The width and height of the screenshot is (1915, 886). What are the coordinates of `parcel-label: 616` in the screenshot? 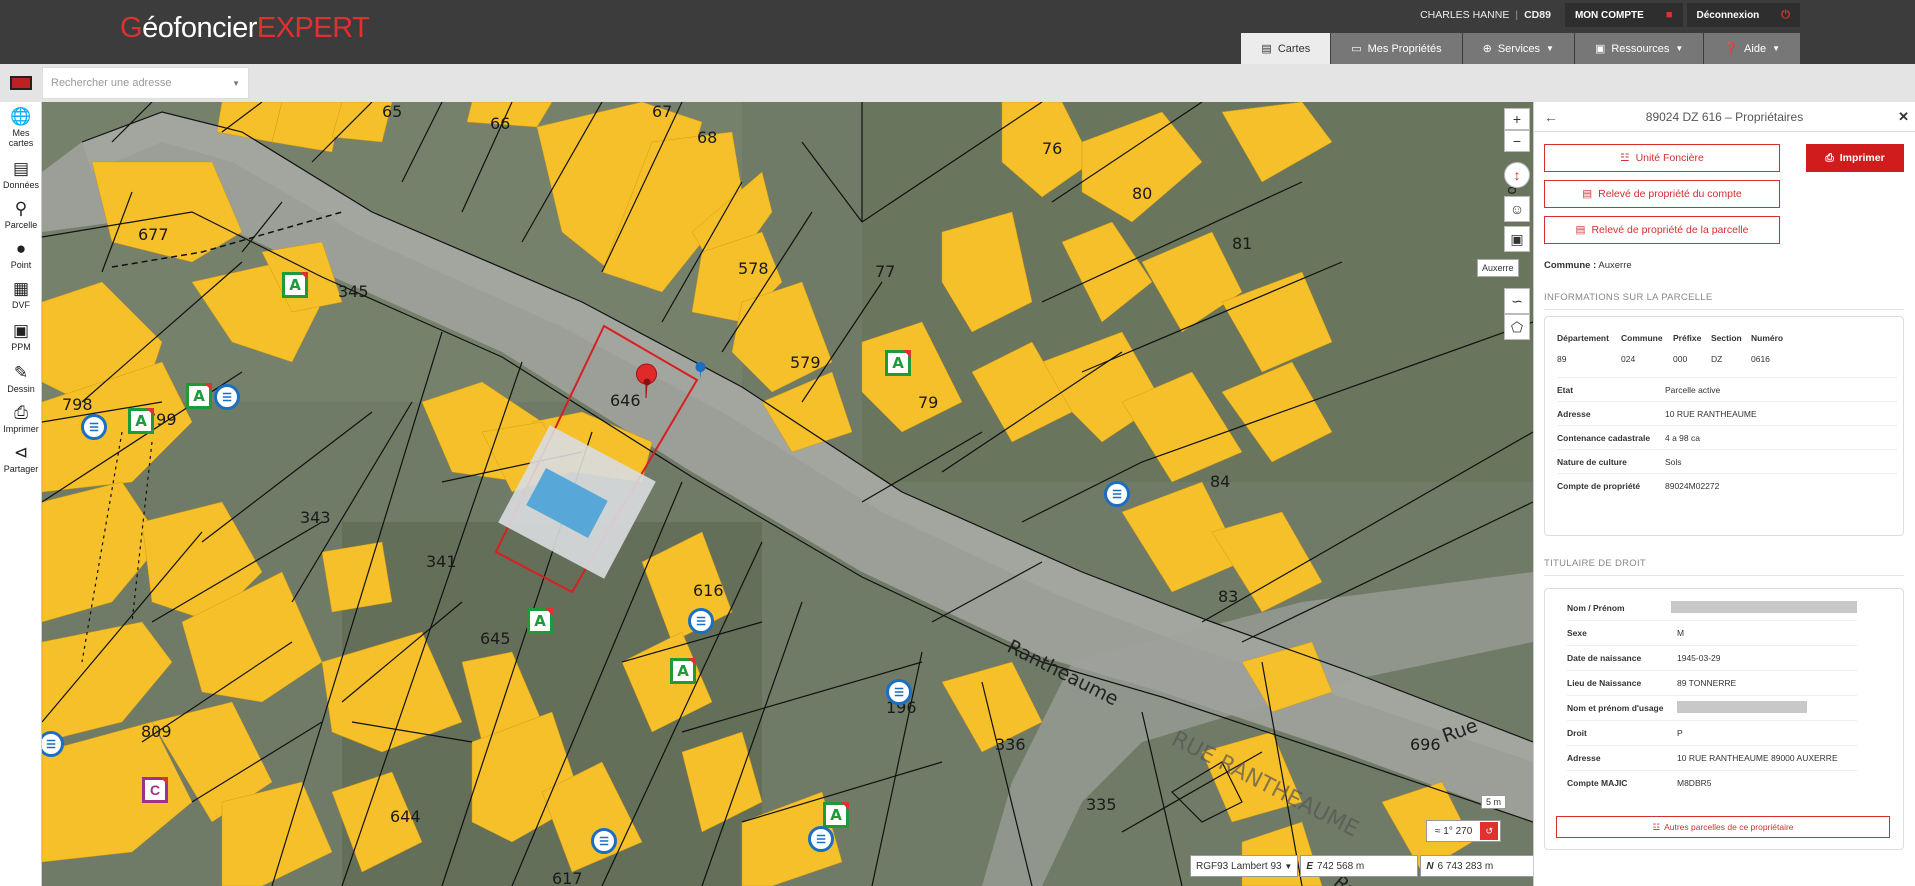 It's located at (708, 590).